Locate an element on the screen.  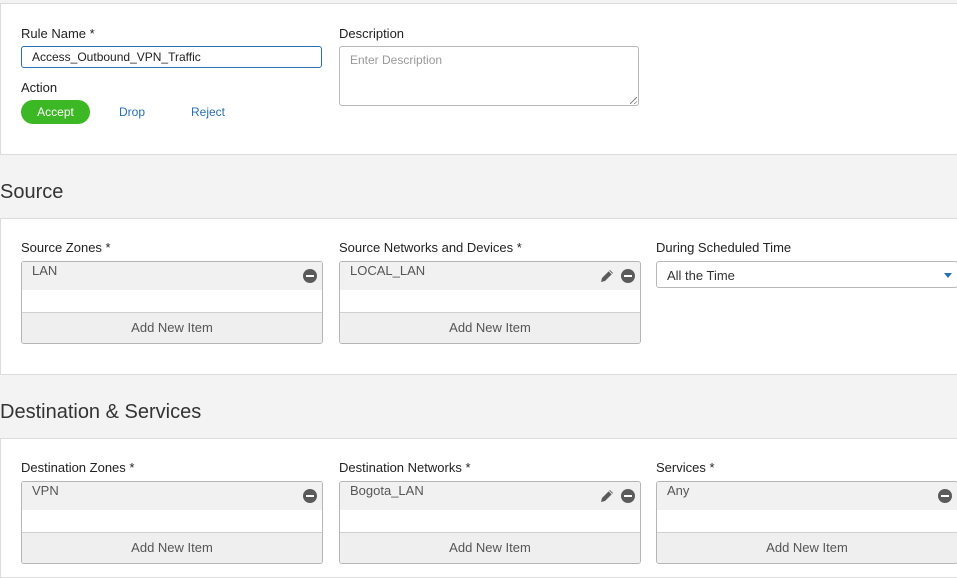
destination-section-title: Destination & Services is located at coordinates (101, 412).